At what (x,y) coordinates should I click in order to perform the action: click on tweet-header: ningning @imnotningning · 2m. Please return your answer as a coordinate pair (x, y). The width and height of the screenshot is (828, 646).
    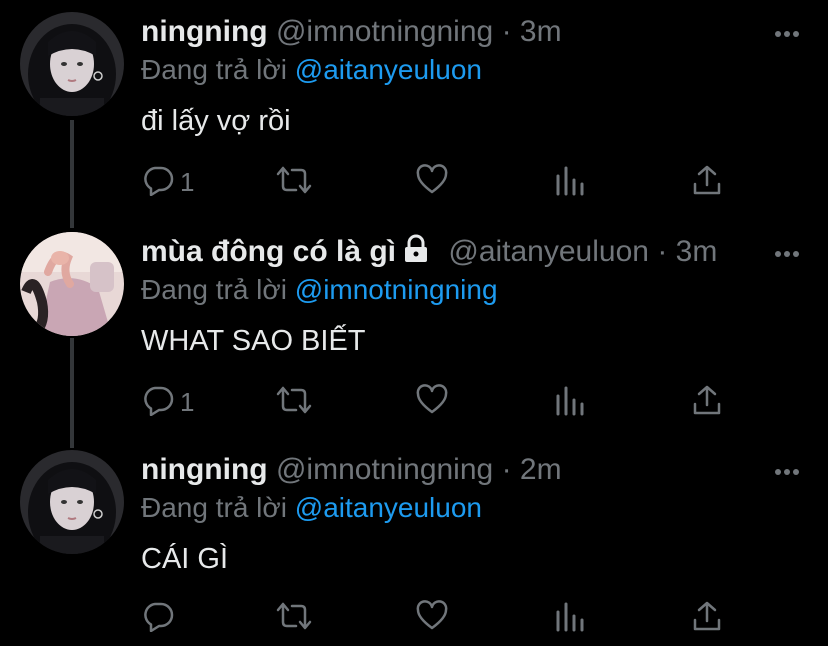
    Looking at the image, I should click on (351, 470).